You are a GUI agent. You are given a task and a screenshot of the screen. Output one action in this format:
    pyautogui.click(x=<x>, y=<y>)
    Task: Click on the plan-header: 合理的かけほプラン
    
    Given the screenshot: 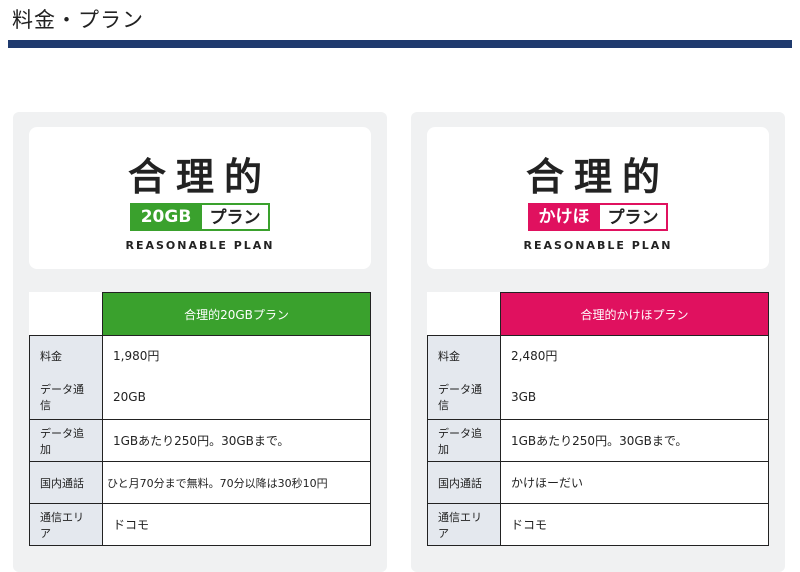 What is the action you would take?
    pyautogui.click(x=634, y=314)
    